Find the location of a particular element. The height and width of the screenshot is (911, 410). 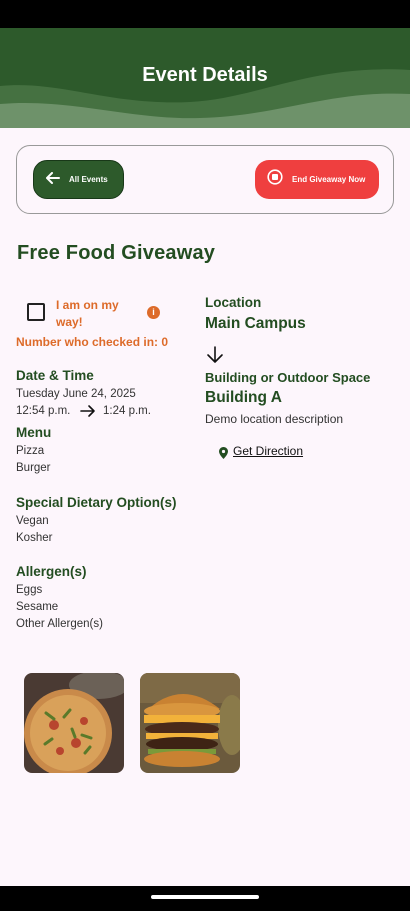

navigation-bar is located at coordinates (205, 898).